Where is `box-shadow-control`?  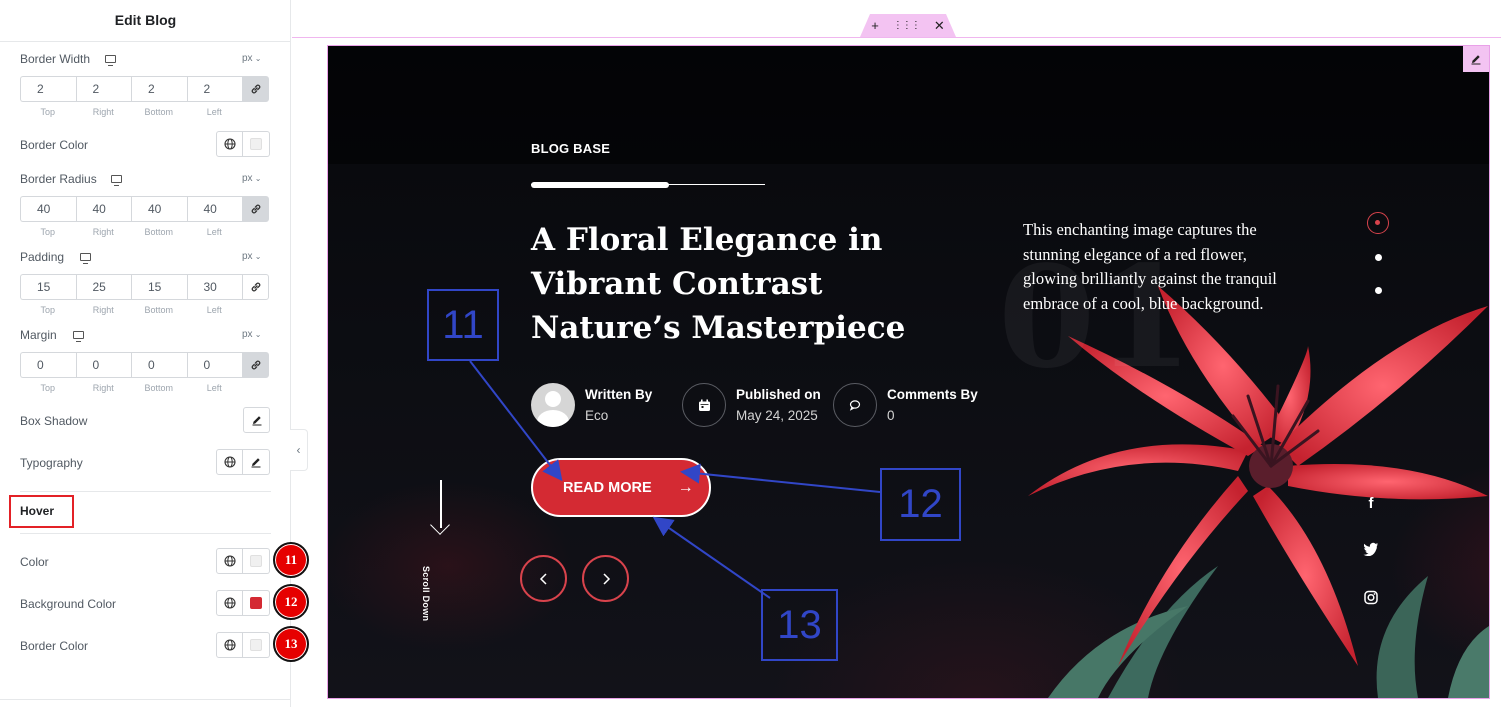 box-shadow-control is located at coordinates (256, 420).